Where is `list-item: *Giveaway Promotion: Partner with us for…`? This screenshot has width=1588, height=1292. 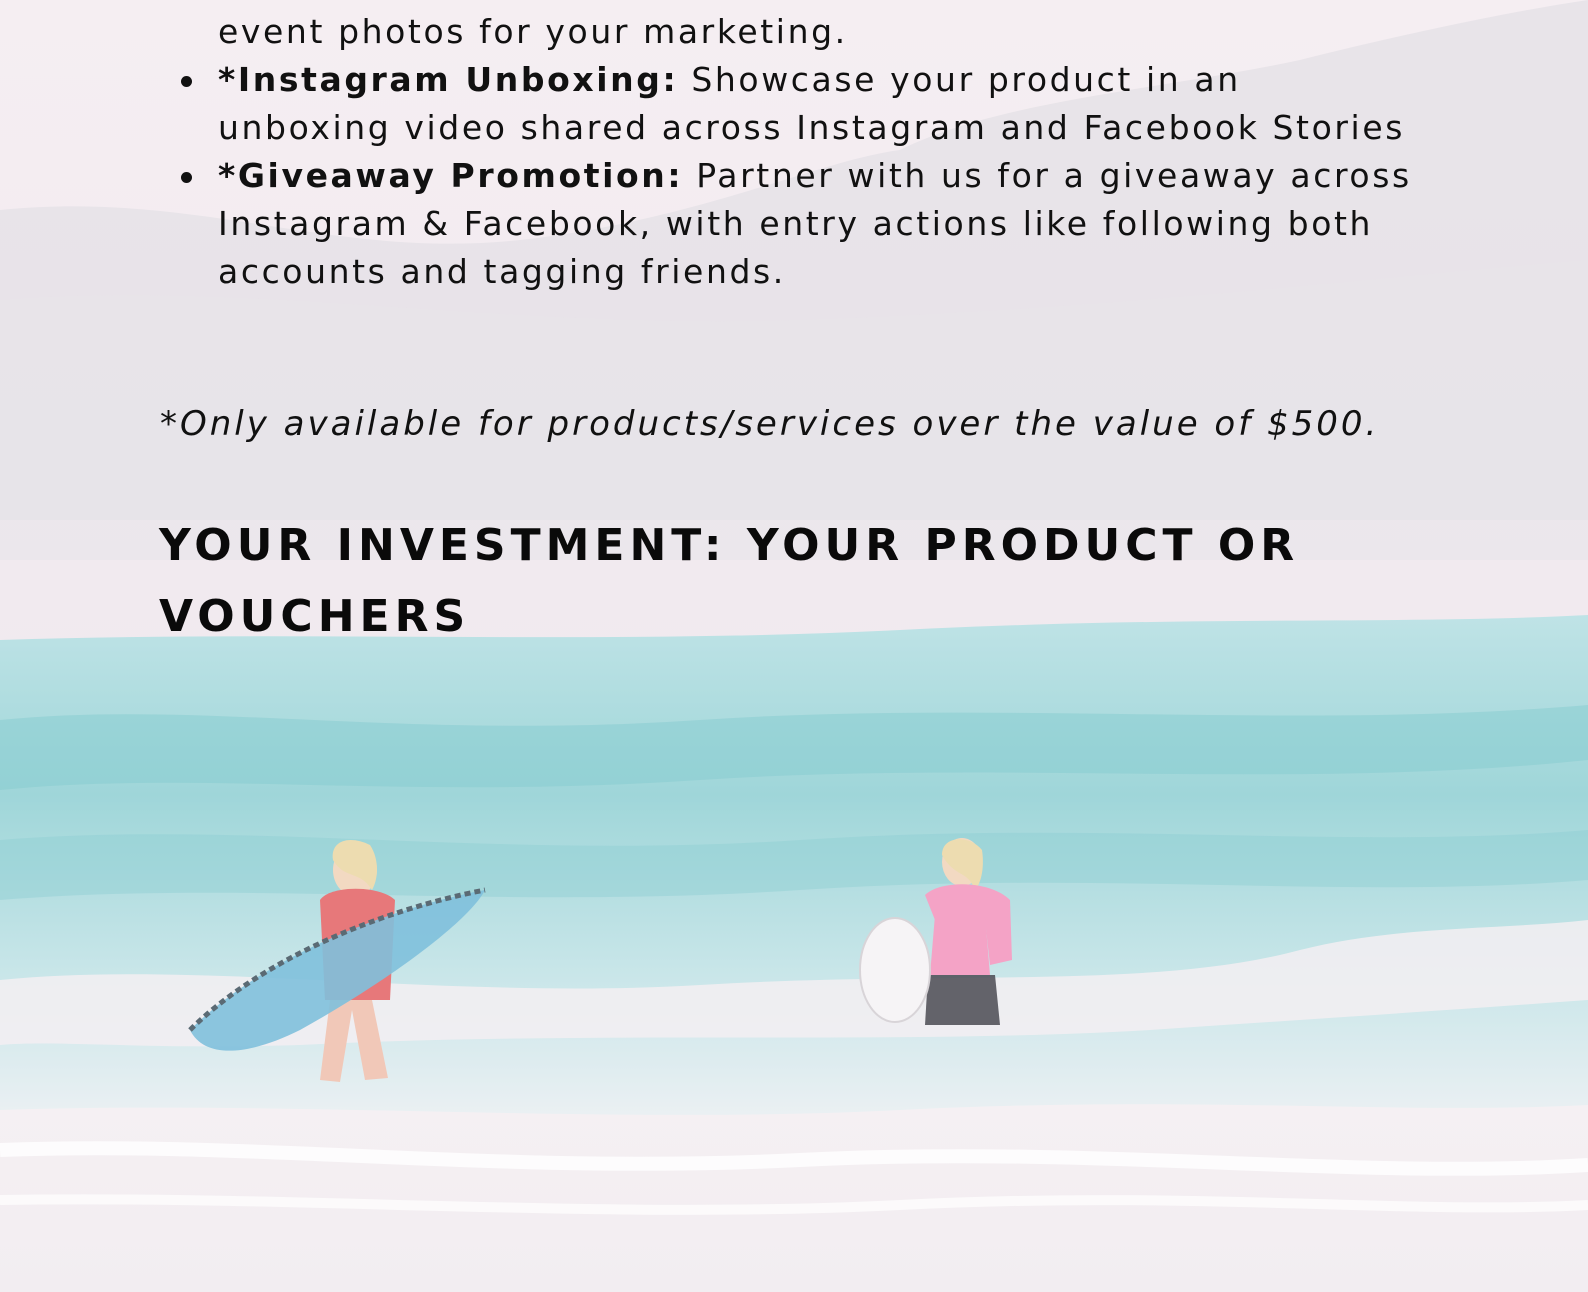 list-item: *Giveaway Promotion: Partner with us for… is located at coordinates (799, 224).